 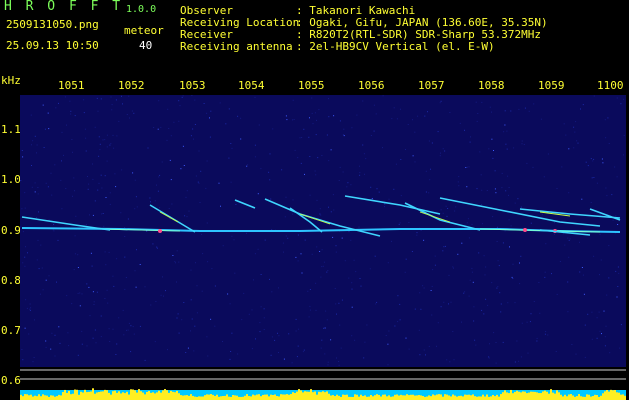 What do you see at coordinates (236, 46) in the screenshot?
I see `info-key-antenna: Receiving antenna` at bounding box center [236, 46].